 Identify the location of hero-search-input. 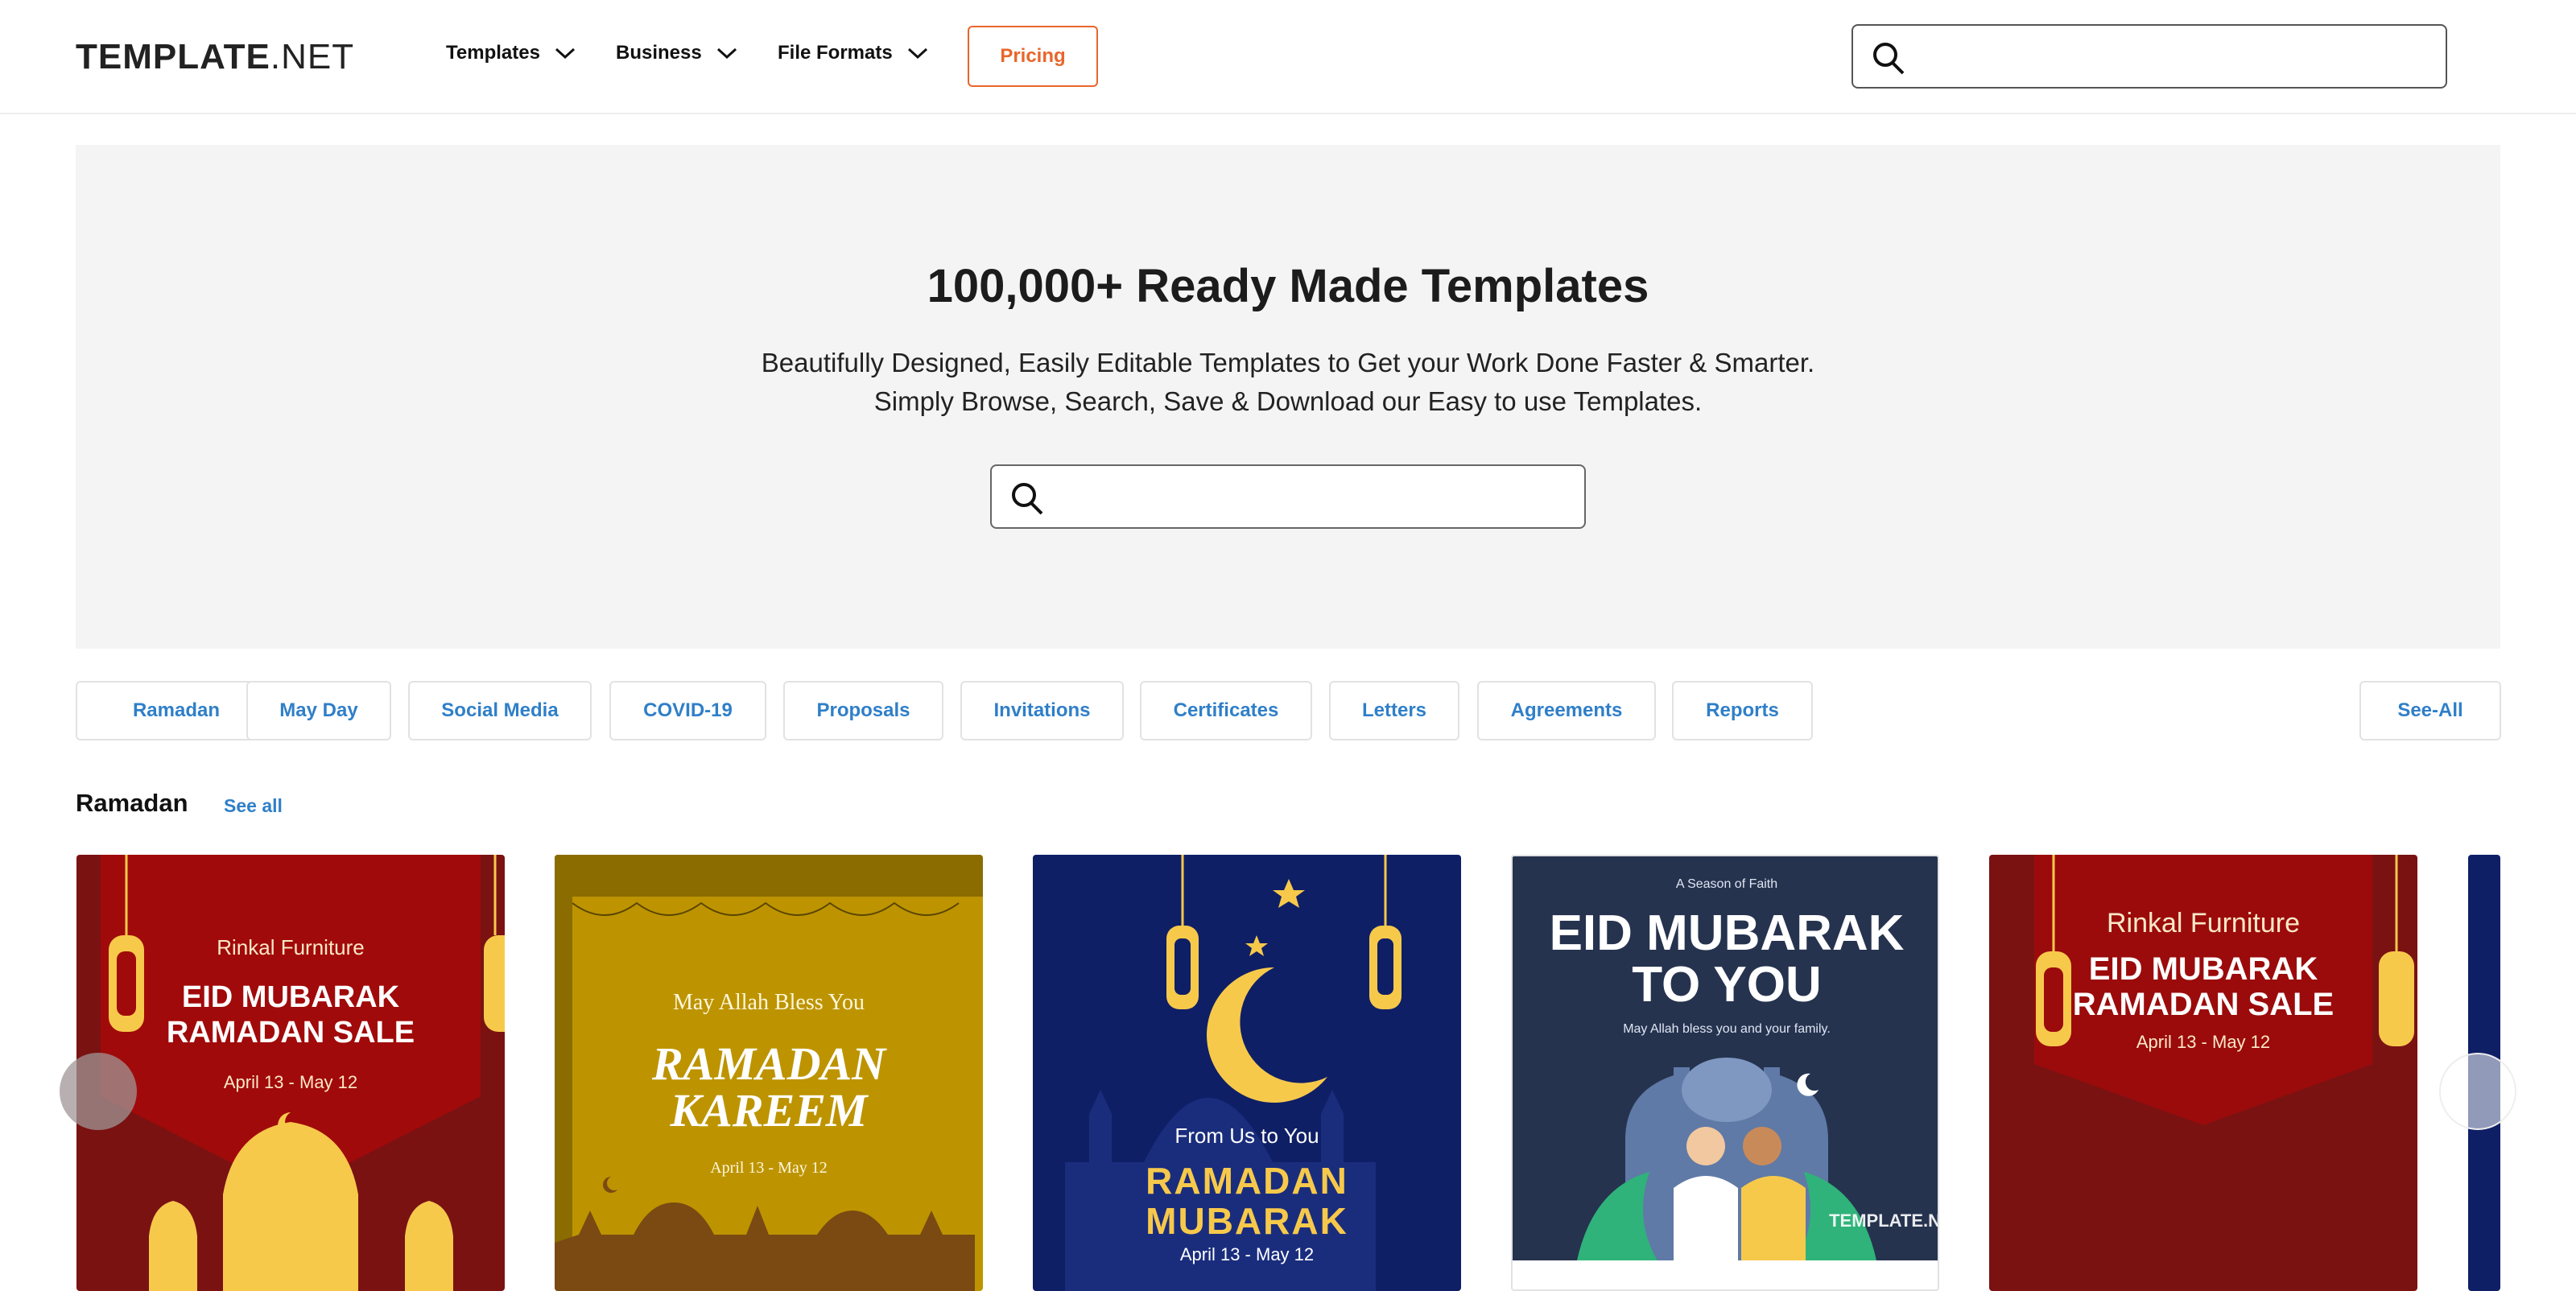
(1313, 496).